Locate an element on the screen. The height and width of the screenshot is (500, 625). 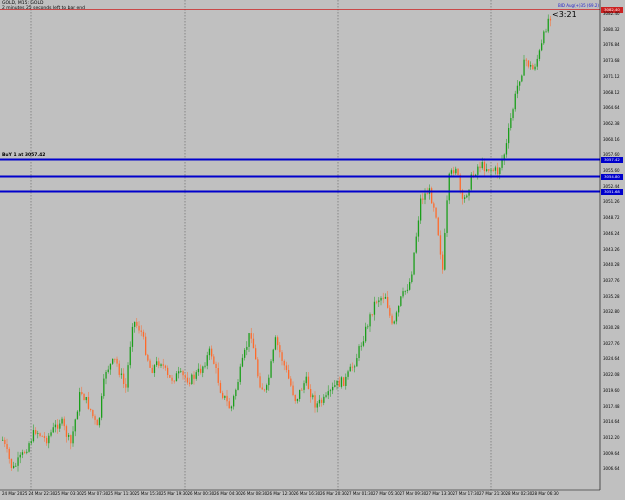
price-axis-label: 3073.68 is located at coordinates (611, 61).